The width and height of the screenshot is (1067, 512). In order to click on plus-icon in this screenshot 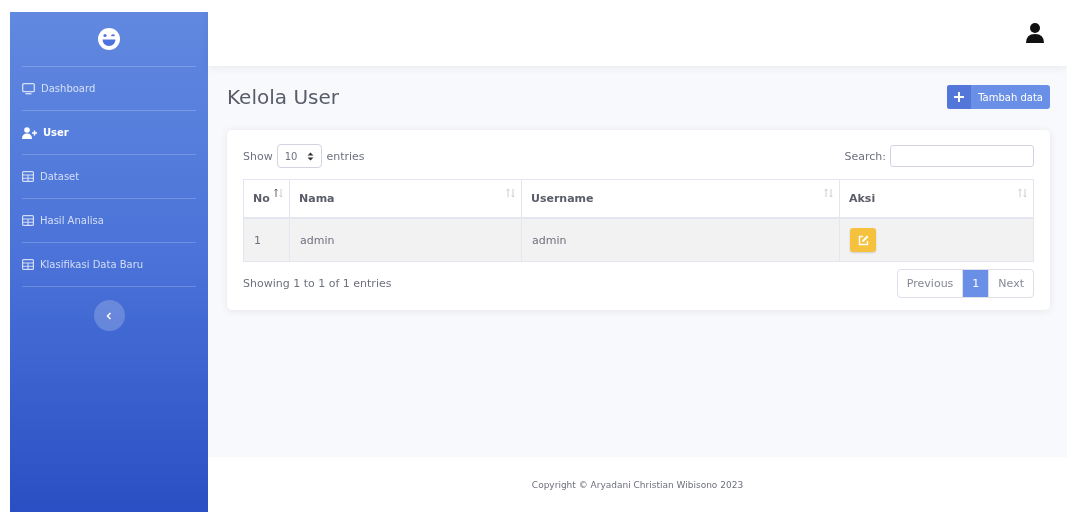, I will do `click(959, 97)`.